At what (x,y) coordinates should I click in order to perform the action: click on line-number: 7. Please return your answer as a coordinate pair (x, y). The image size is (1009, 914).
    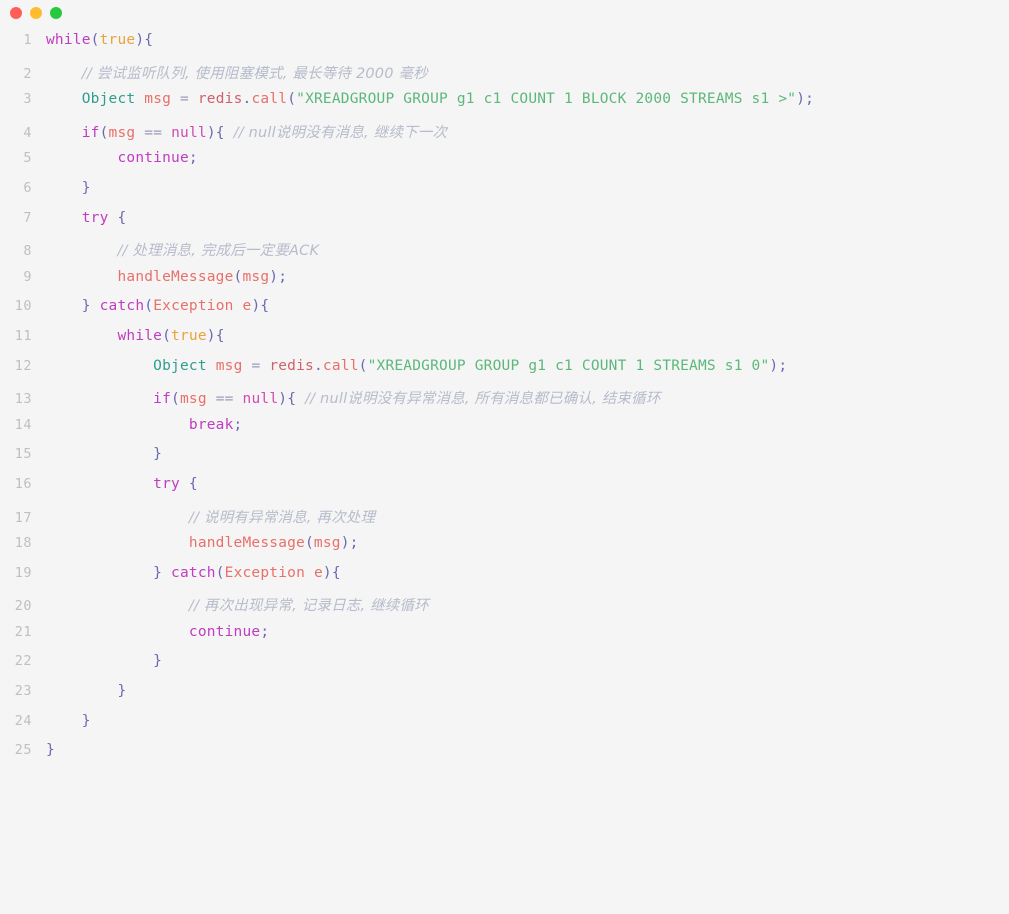
    Looking at the image, I should click on (27, 217).